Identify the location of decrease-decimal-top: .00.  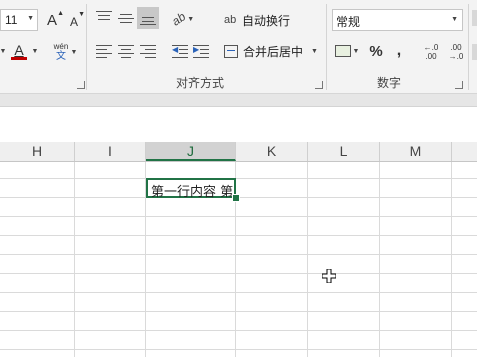
(456, 47).